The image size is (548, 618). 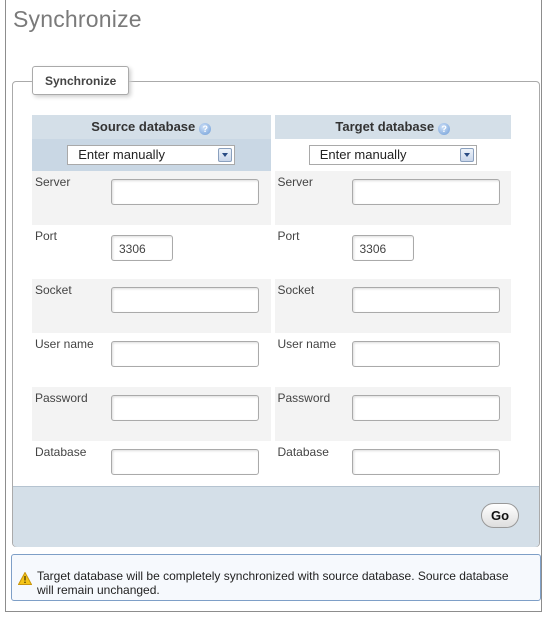 I want to click on page-title: Synchronize, so click(x=77, y=19).